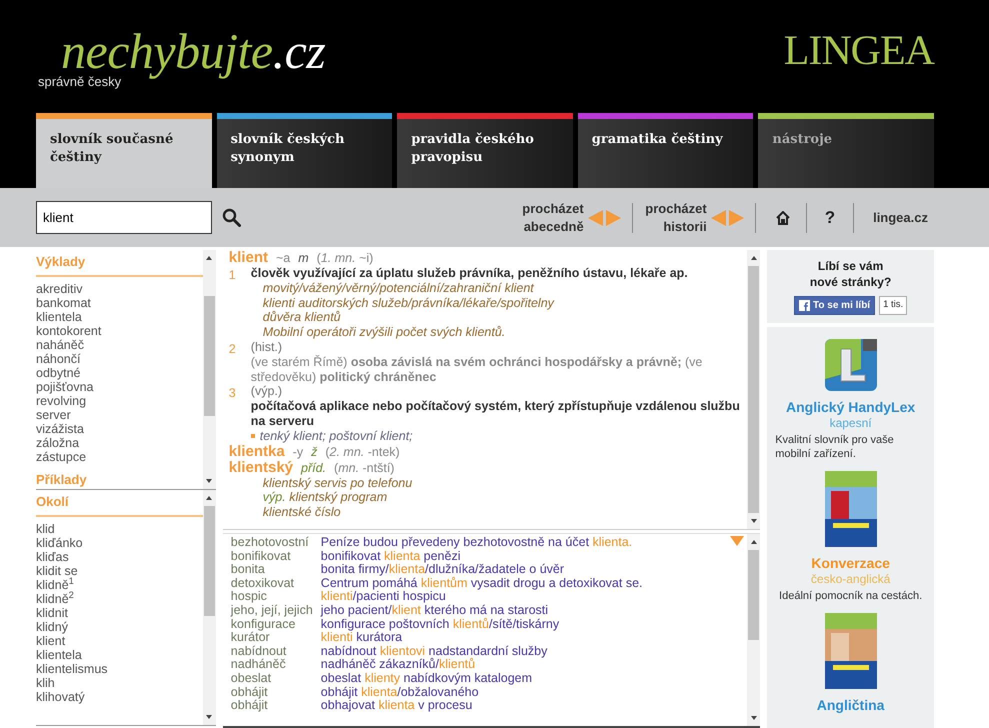 The width and height of the screenshot is (989, 728). I want to click on headword: klient, so click(248, 258).